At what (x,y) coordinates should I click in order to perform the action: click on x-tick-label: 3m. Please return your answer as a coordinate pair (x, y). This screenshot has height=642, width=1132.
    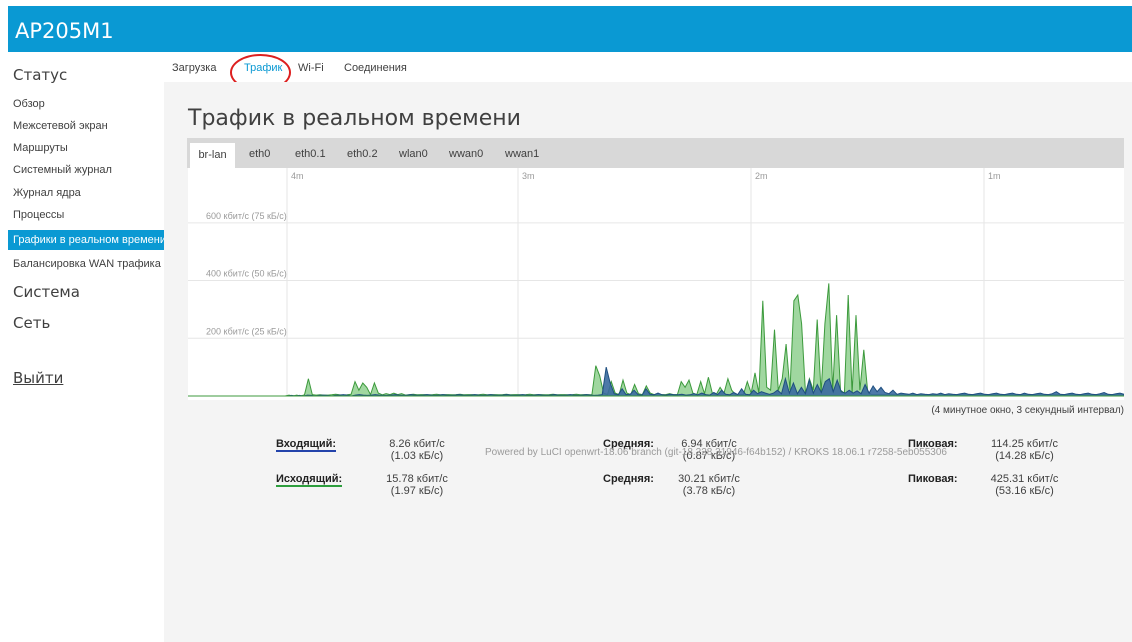
    Looking at the image, I should click on (528, 176).